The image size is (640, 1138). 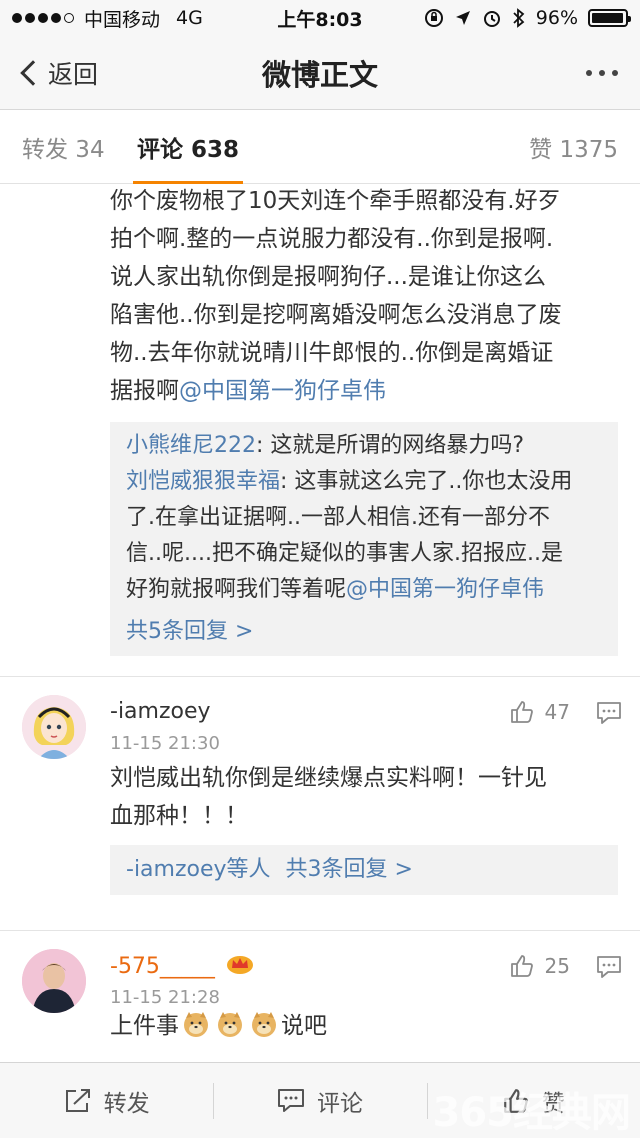 What do you see at coordinates (573, 147) in the screenshot?
I see `tab-like: 赞 1375` at bounding box center [573, 147].